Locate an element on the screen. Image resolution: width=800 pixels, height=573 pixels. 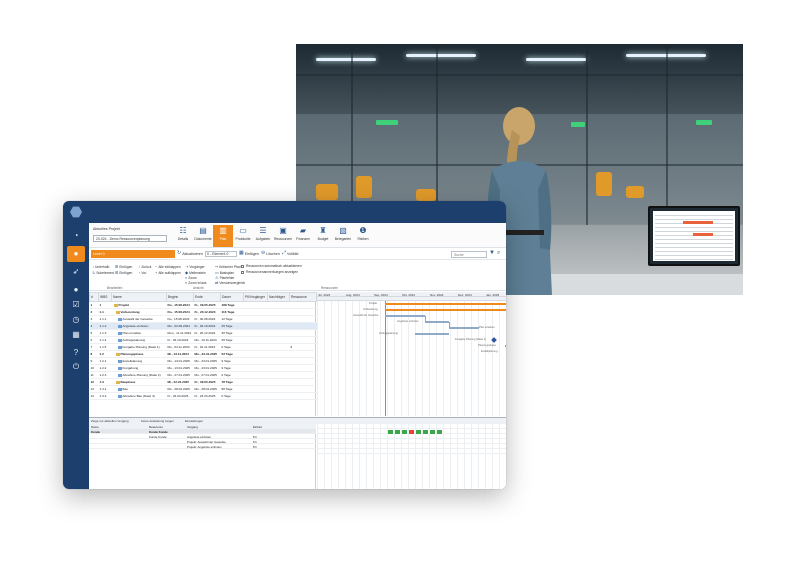
option-zoom-in-out: ⌕ Zoom in/aus is located at coordinates (195, 282).